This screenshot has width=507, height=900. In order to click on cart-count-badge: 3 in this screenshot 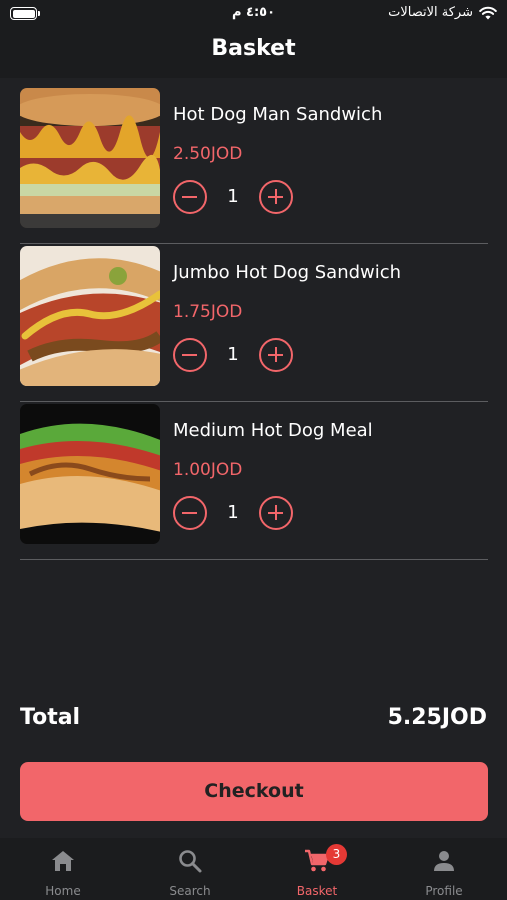, I will do `click(336, 854)`.